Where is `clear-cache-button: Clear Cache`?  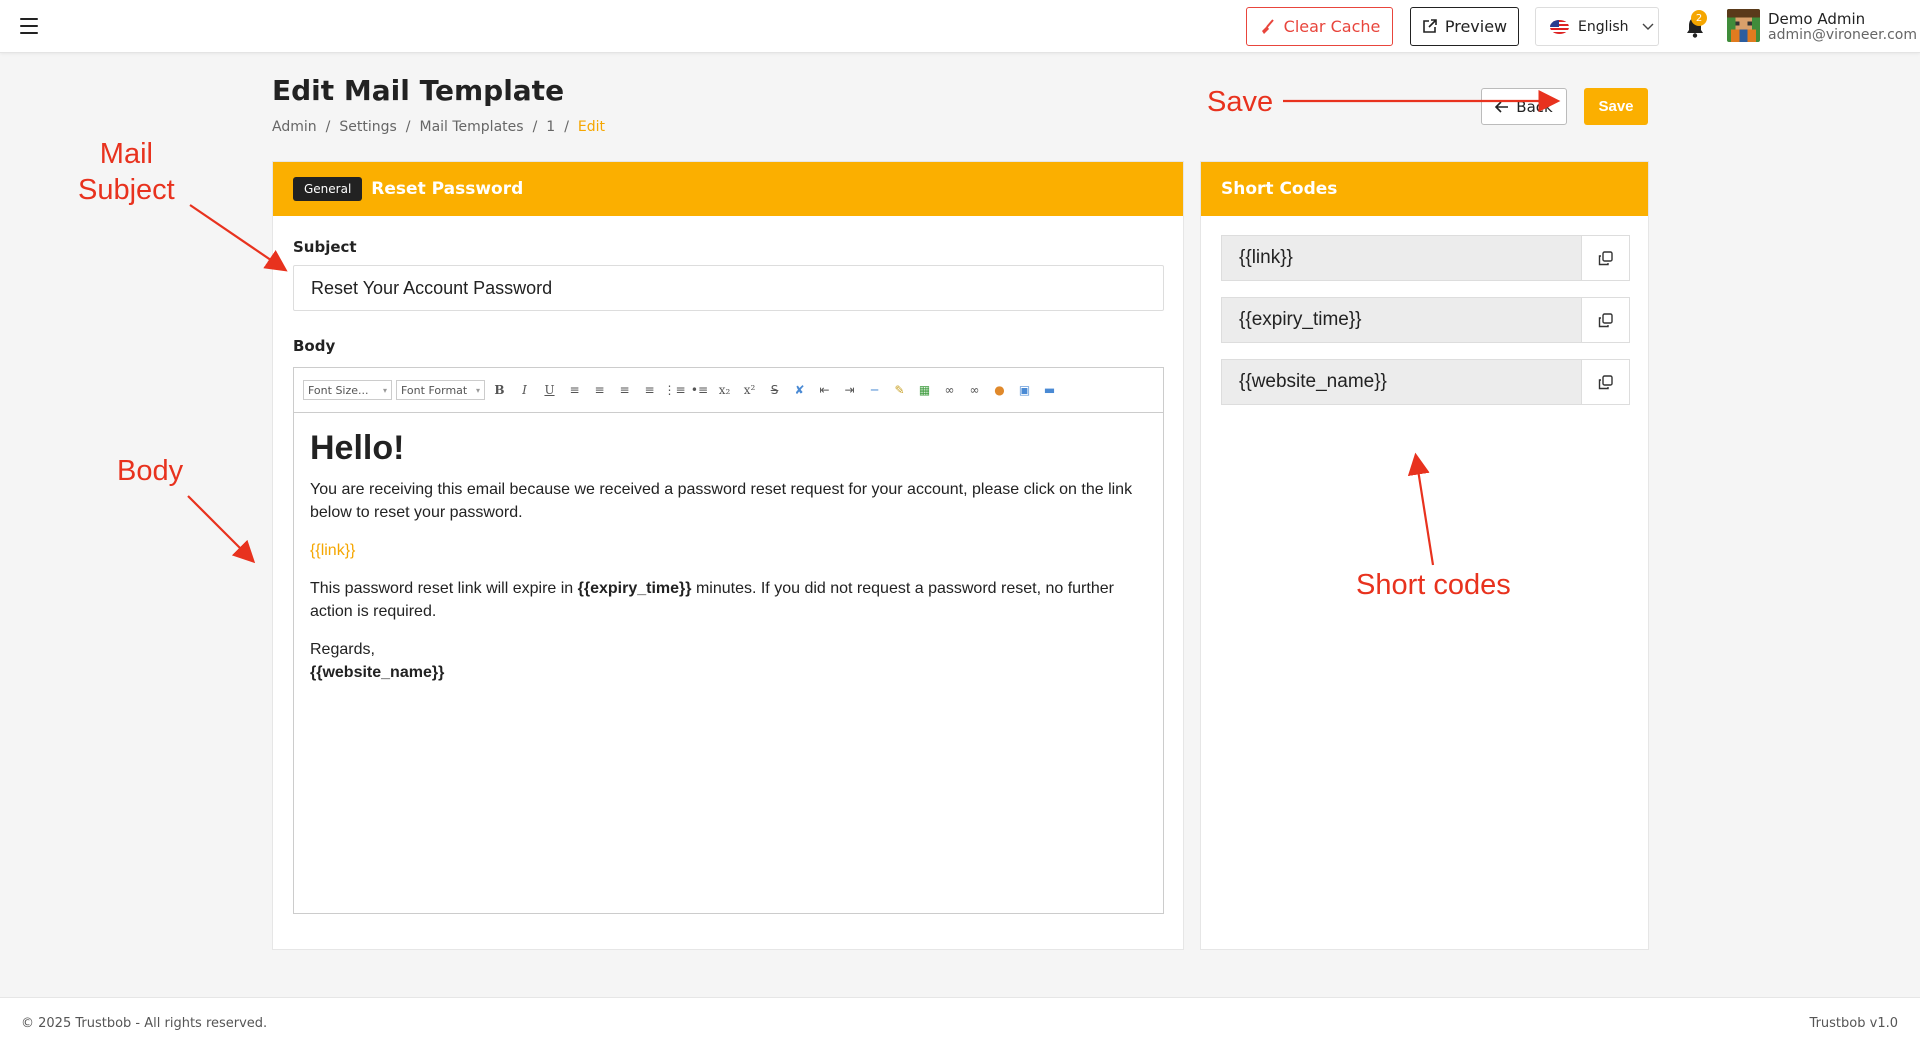 clear-cache-button: Clear Cache is located at coordinates (1319, 26).